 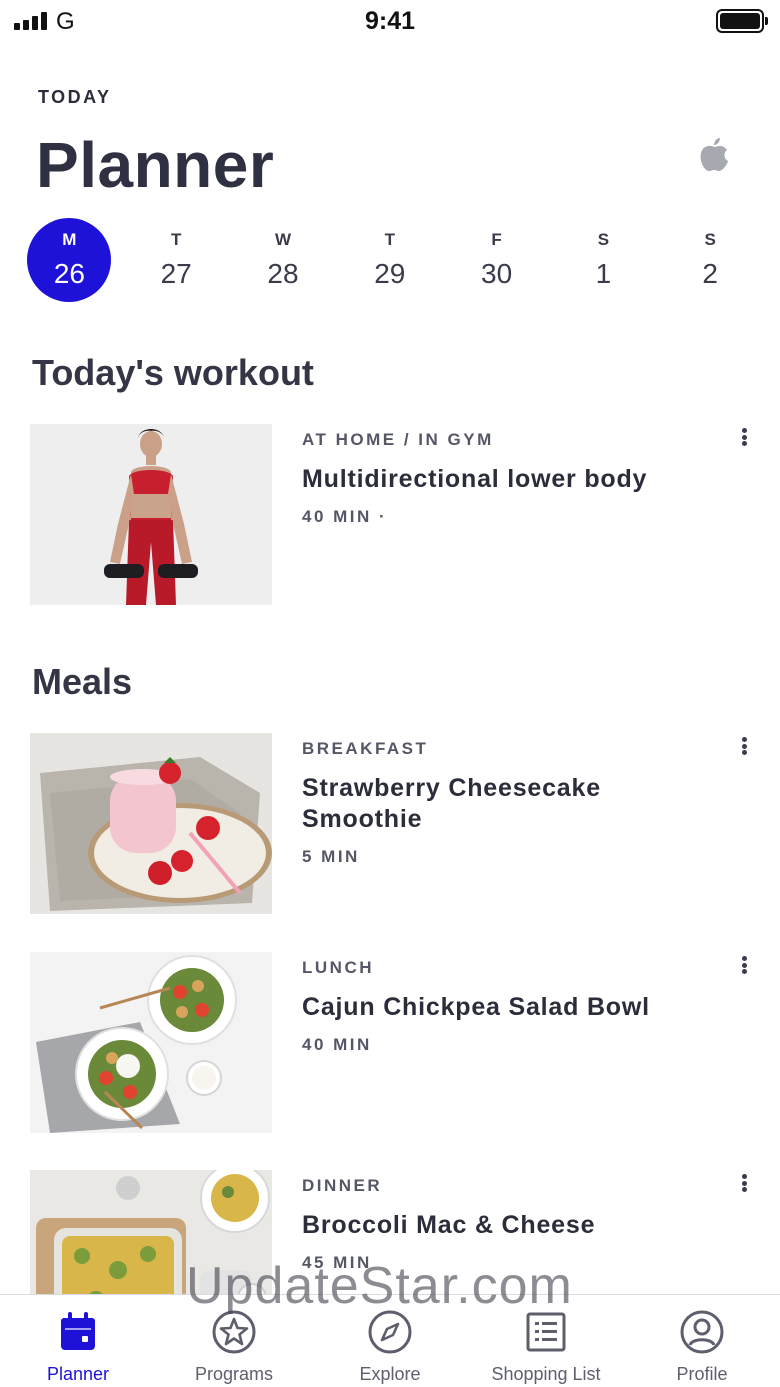 I want to click on day-of-week: F, so click(x=496, y=239).